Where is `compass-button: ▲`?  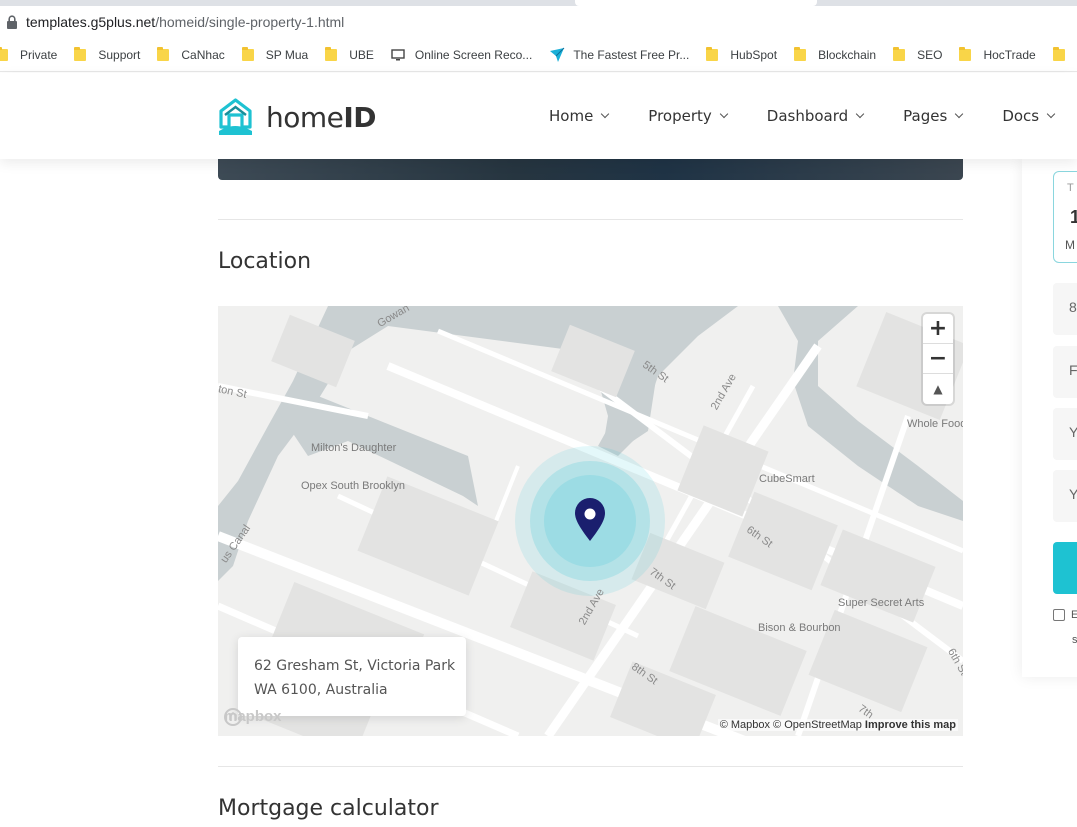 compass-button: ▲ is located at coordinates (938, 389).